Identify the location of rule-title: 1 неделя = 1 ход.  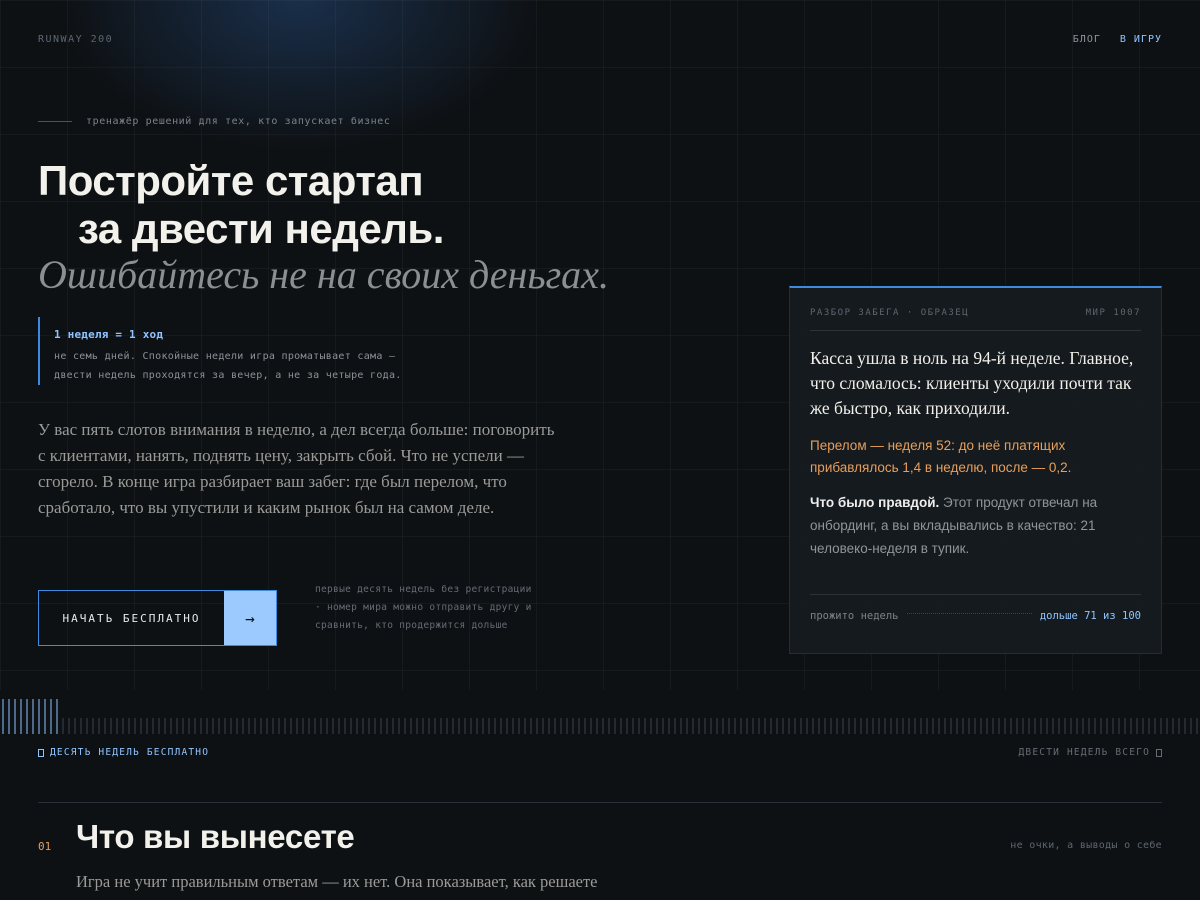
(109, 334).